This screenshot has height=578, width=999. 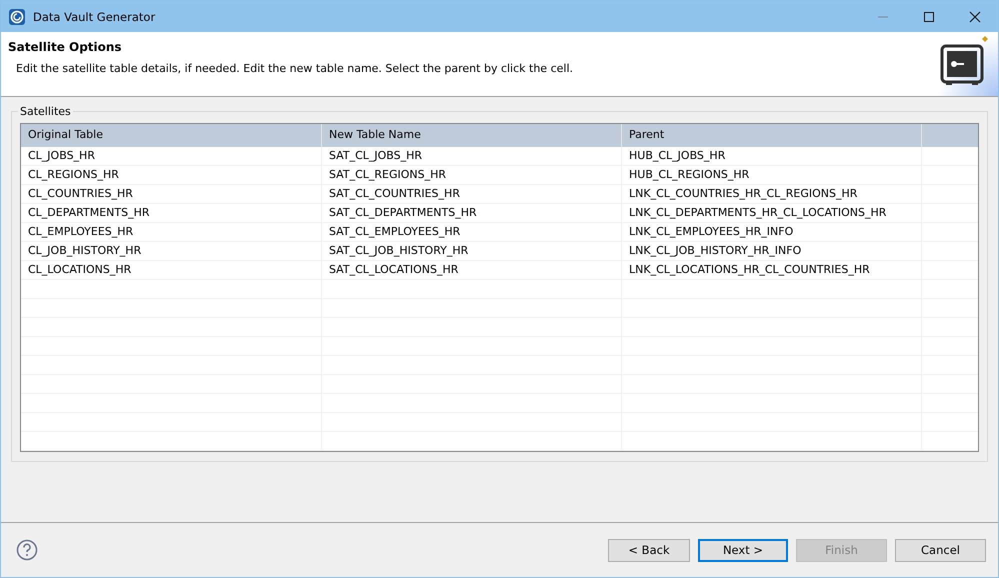 I want to click on column-header: Parent, so click(x=772, y=135).